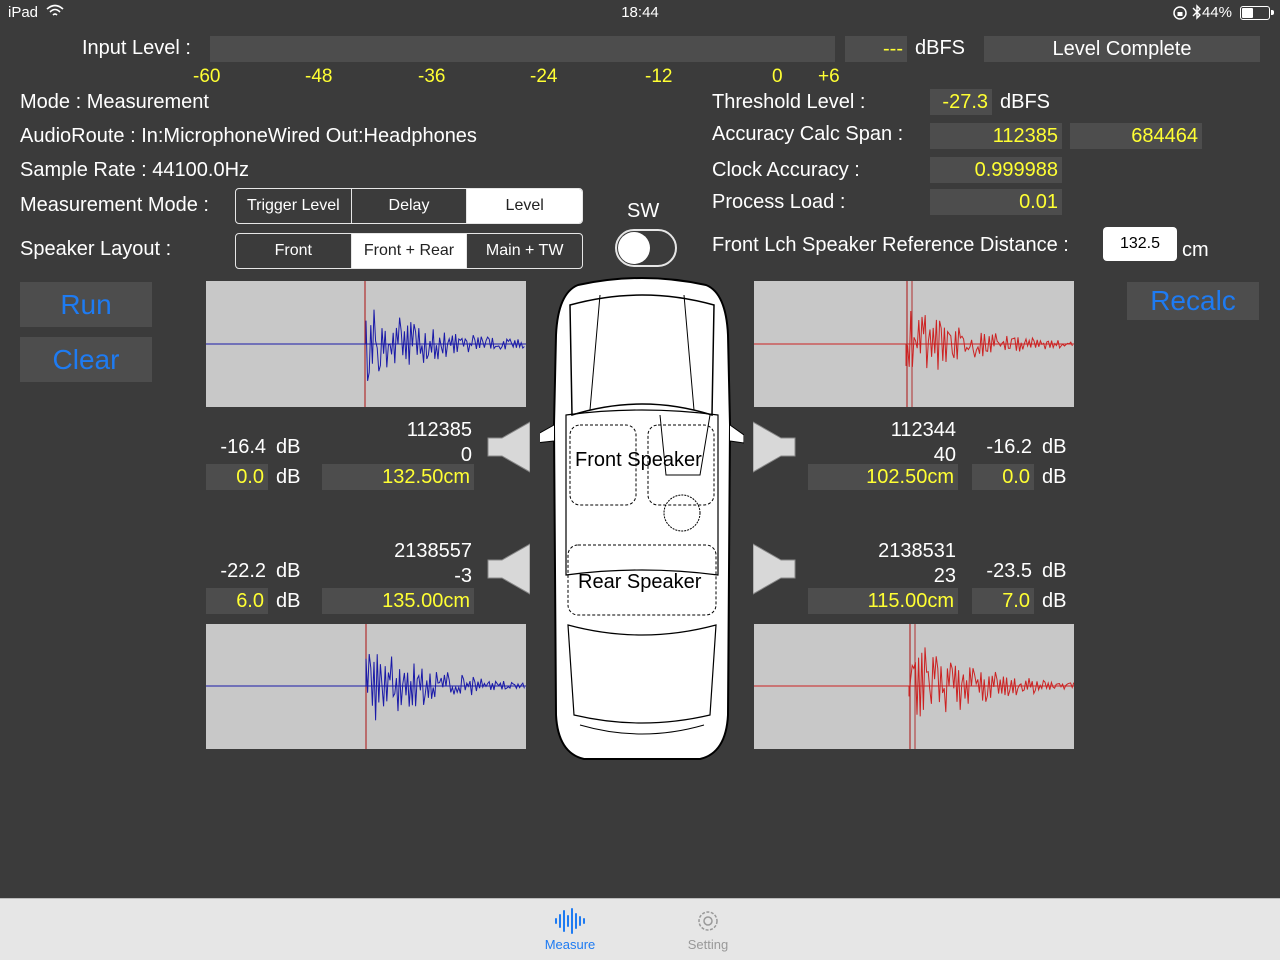  I want to click on meter-tick: -48, so click(319, 76).